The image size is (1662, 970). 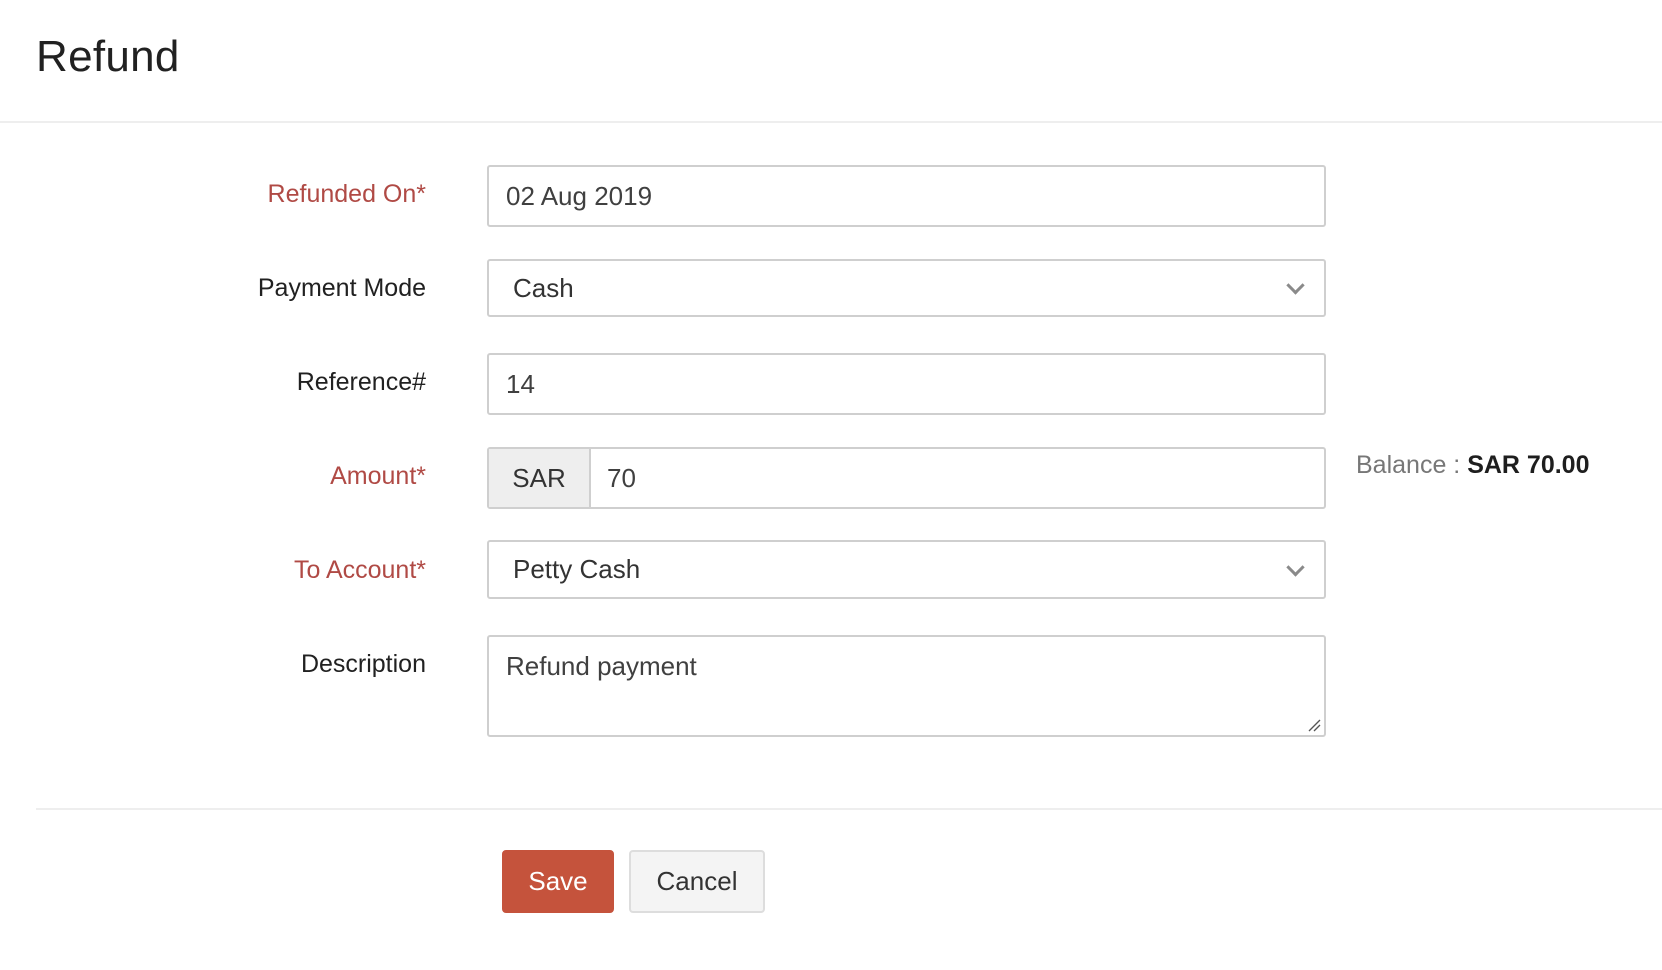 I want to click on description-label: Description, so click(x=363, y=664).